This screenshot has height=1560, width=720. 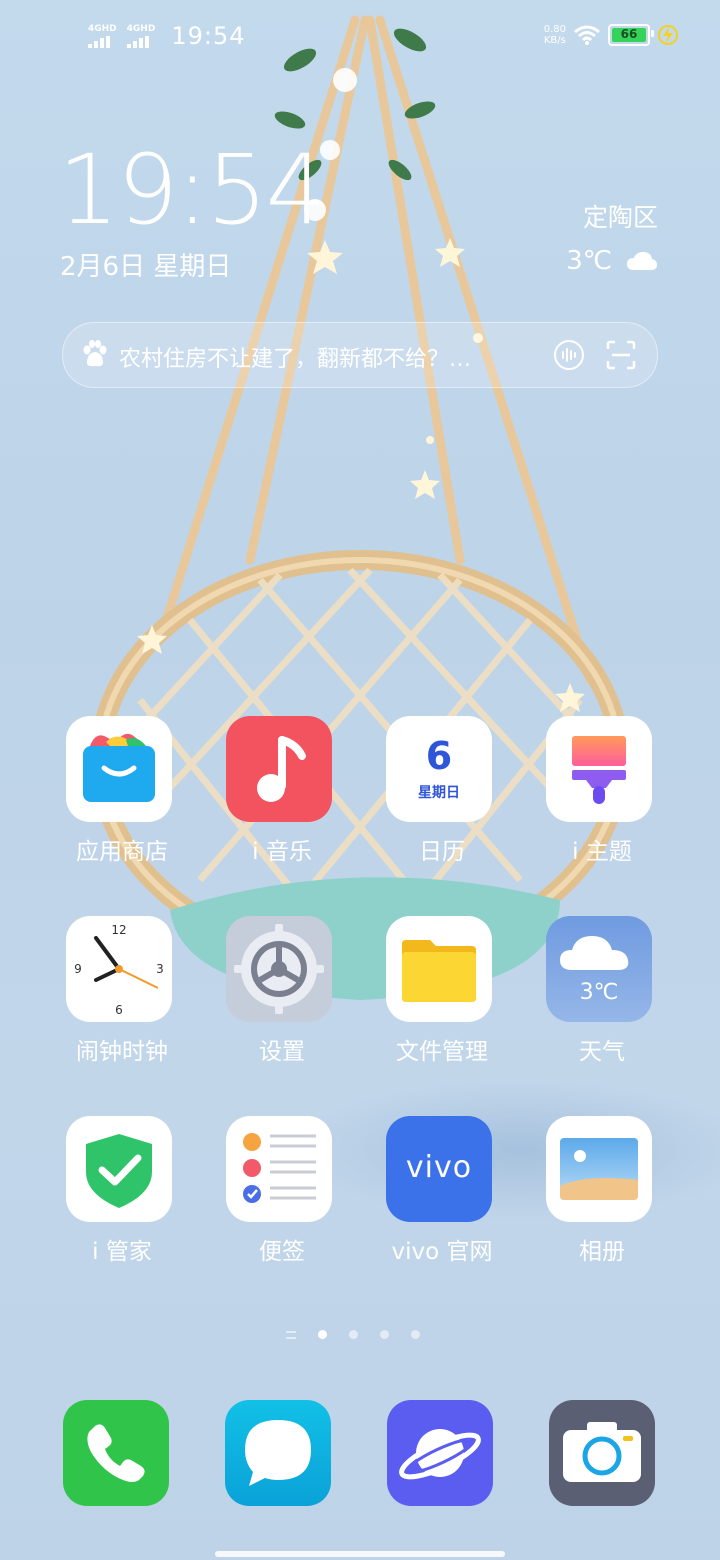 I want to click on app-theme: i 主题, so click(x=592, y=796).